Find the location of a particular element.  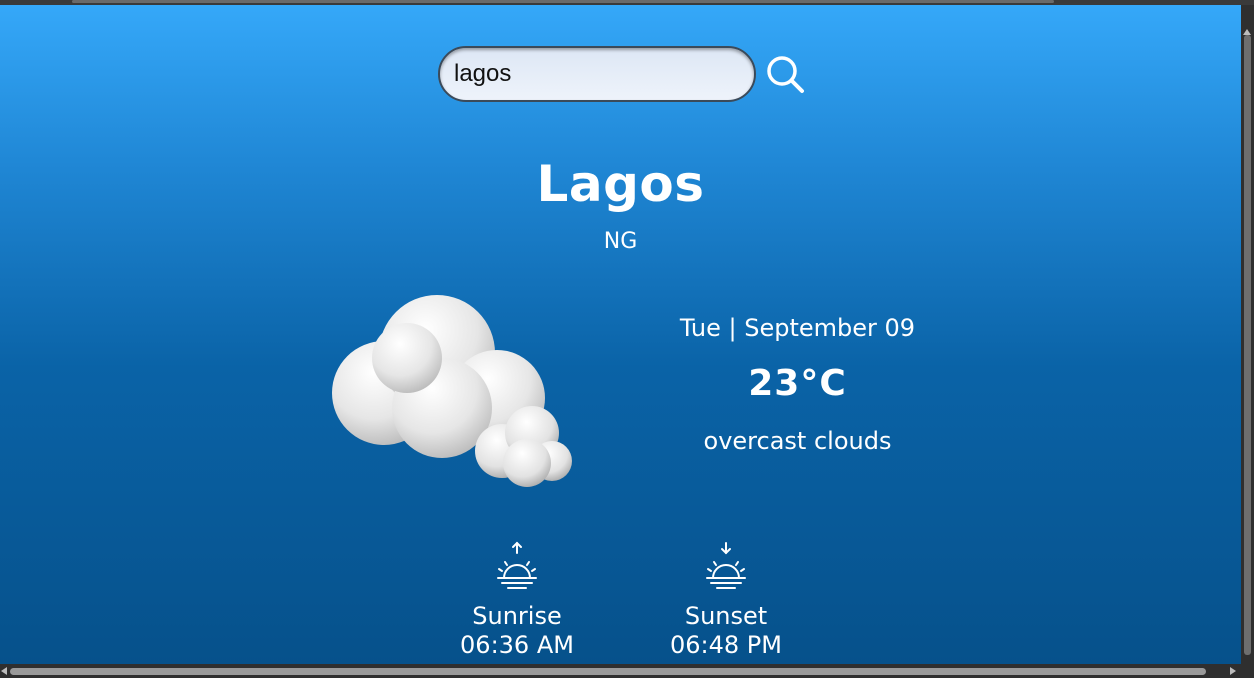

sunset-block: Sunset 06:48 PM is located at coordinates (726, 600).